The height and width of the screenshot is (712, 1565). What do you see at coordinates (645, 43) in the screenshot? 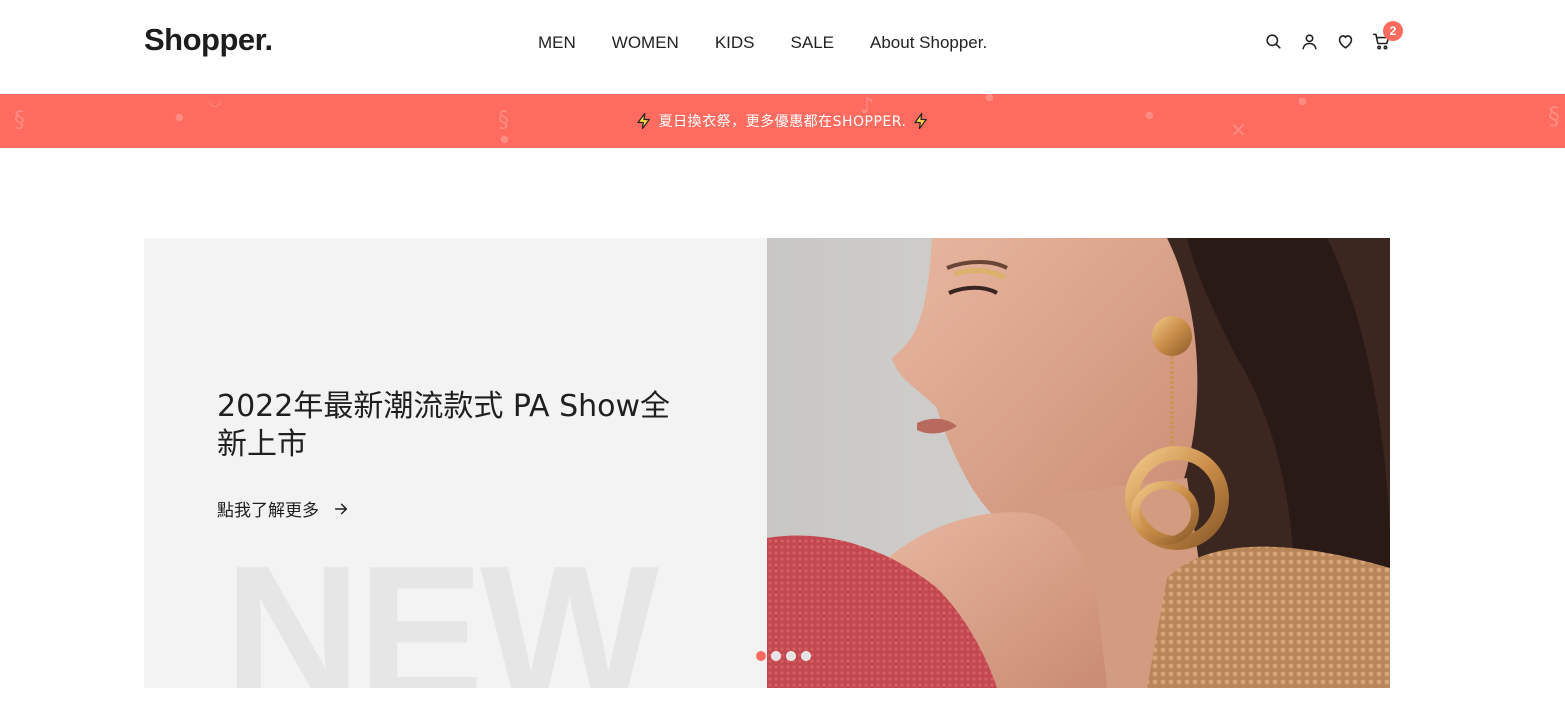
I see `nav-item-women: WOMEN` at bounding box center [645, 43].